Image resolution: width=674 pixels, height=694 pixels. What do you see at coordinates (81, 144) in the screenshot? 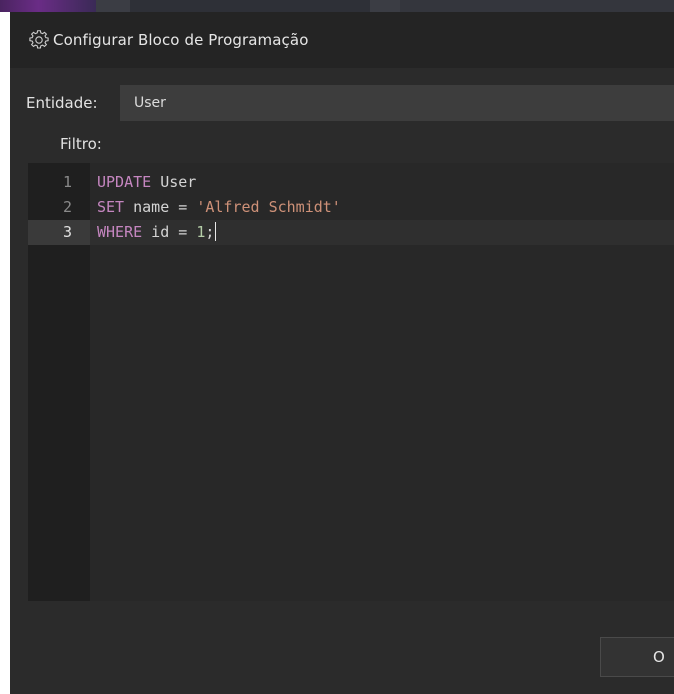
I see `filter-label: Filtro:` at bounding box center [81, 144].